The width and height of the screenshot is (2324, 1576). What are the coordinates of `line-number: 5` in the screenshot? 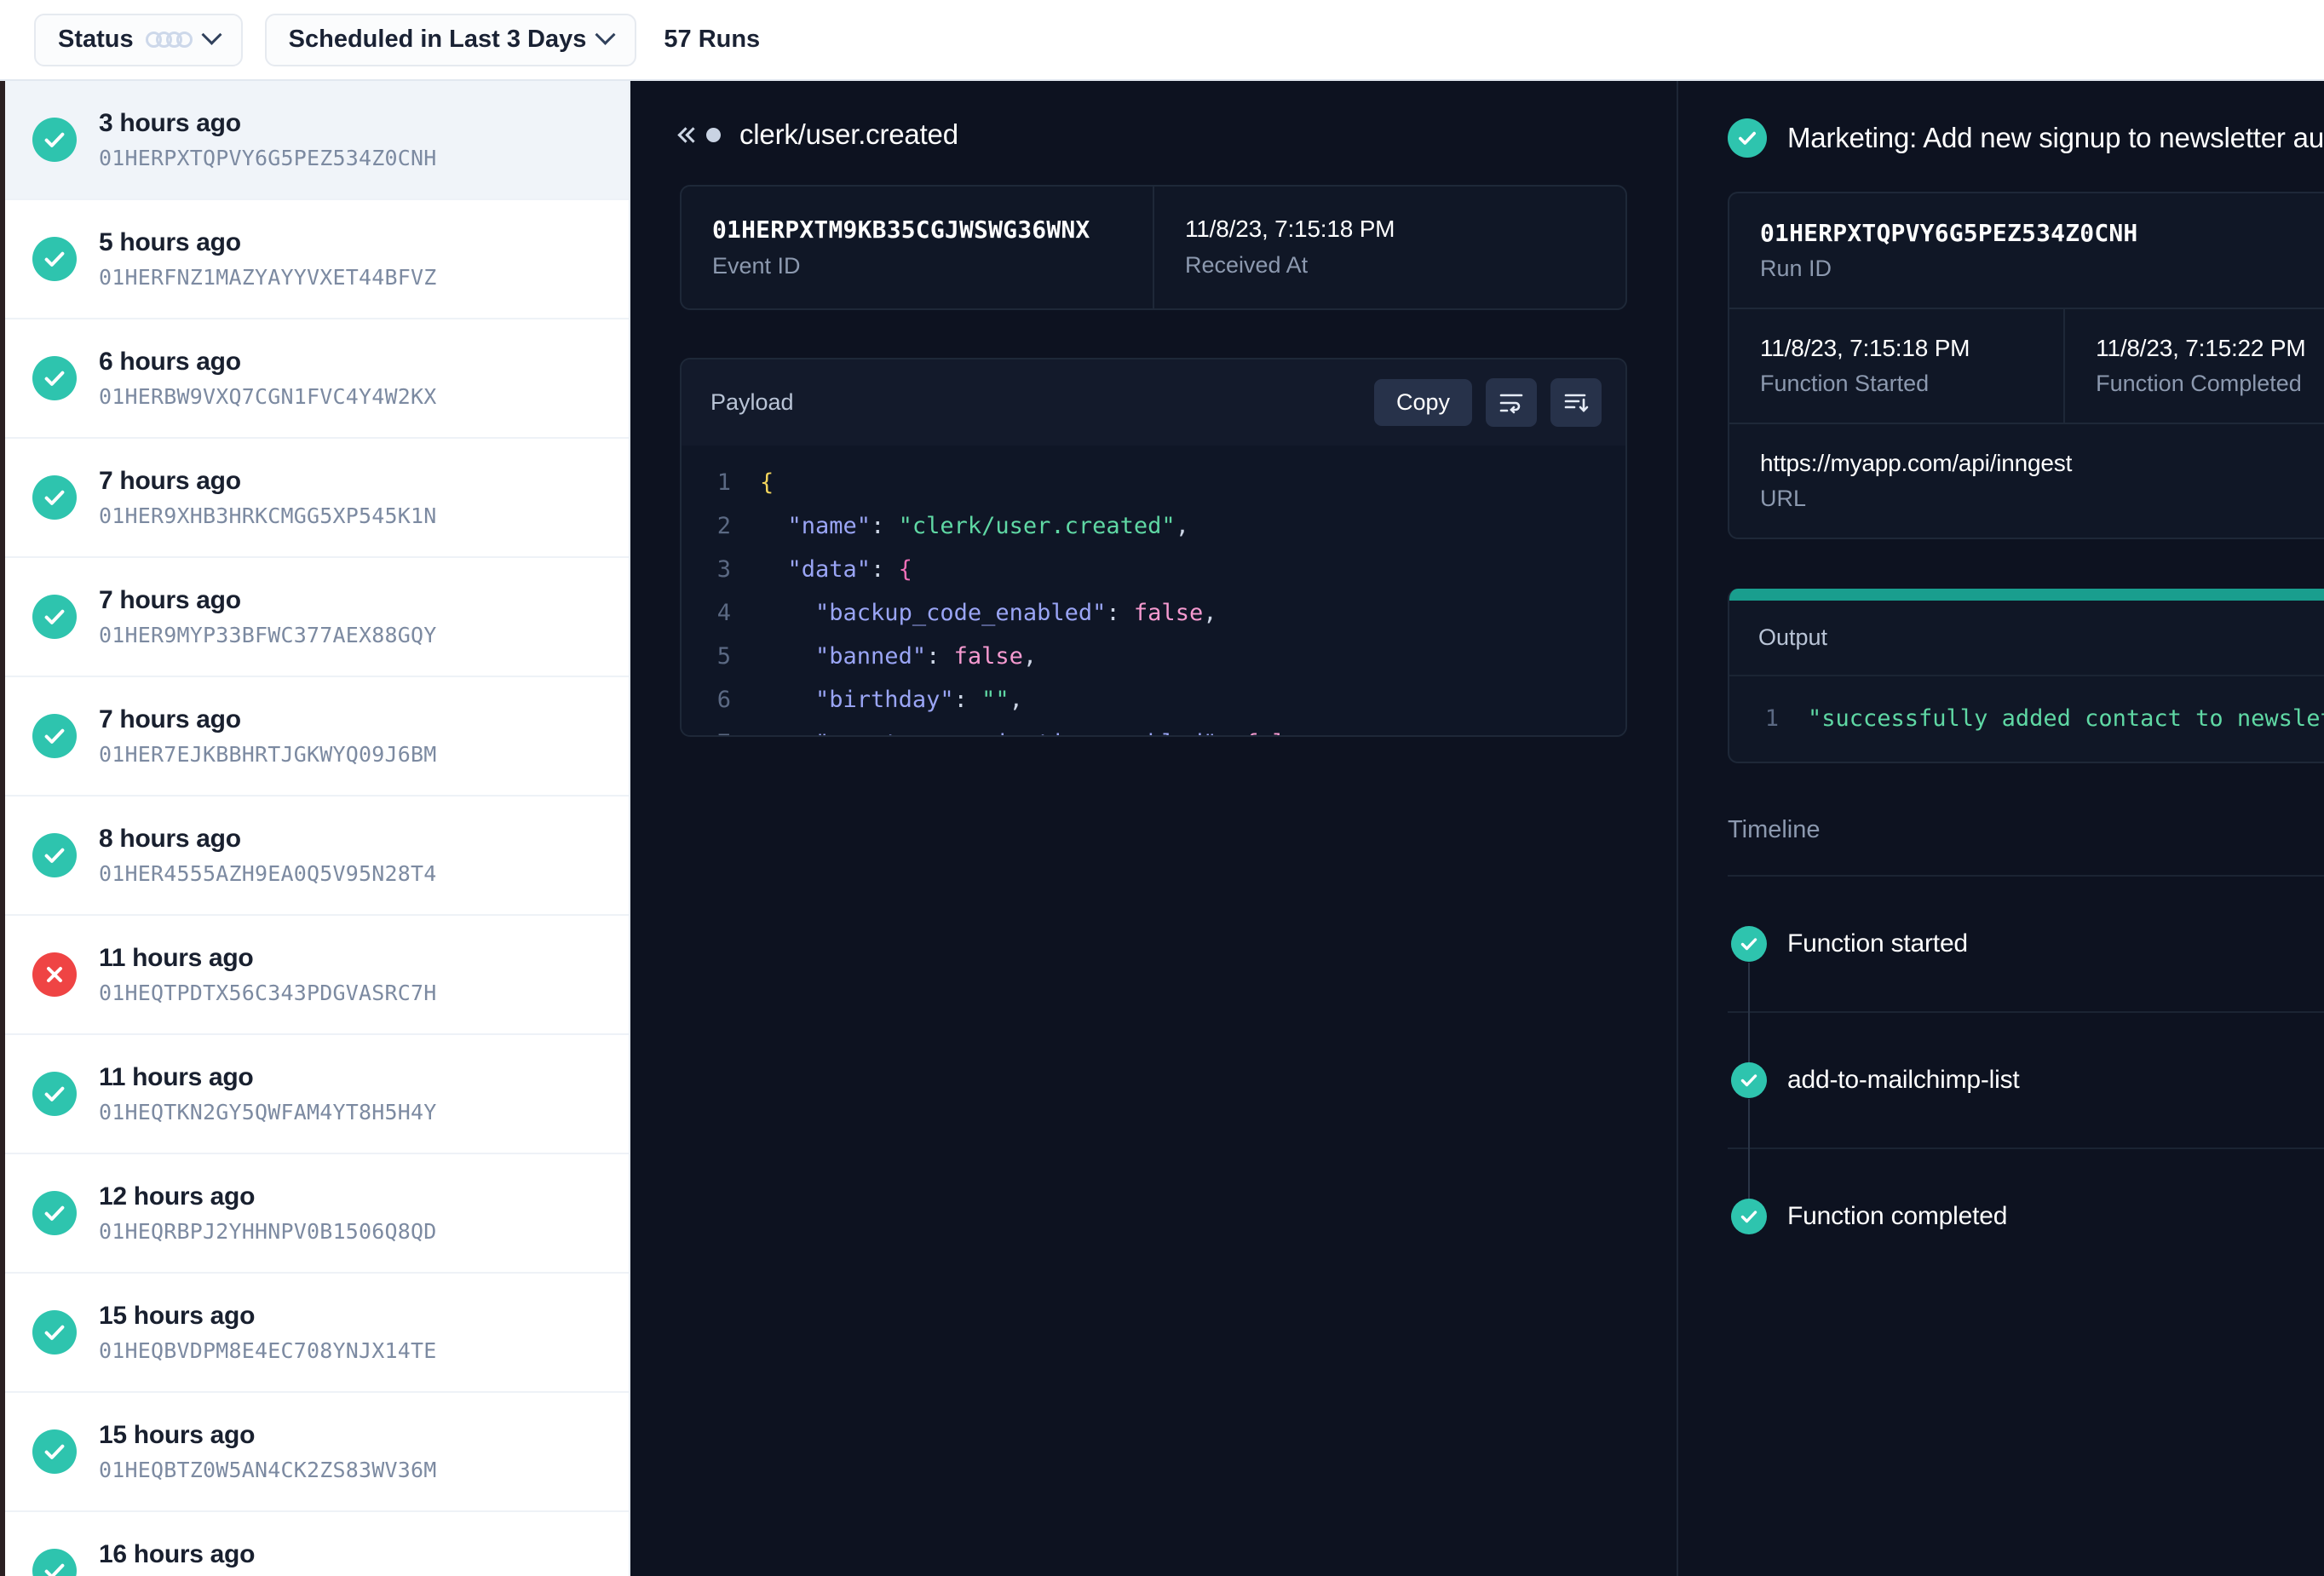 It's located at (723, 656).